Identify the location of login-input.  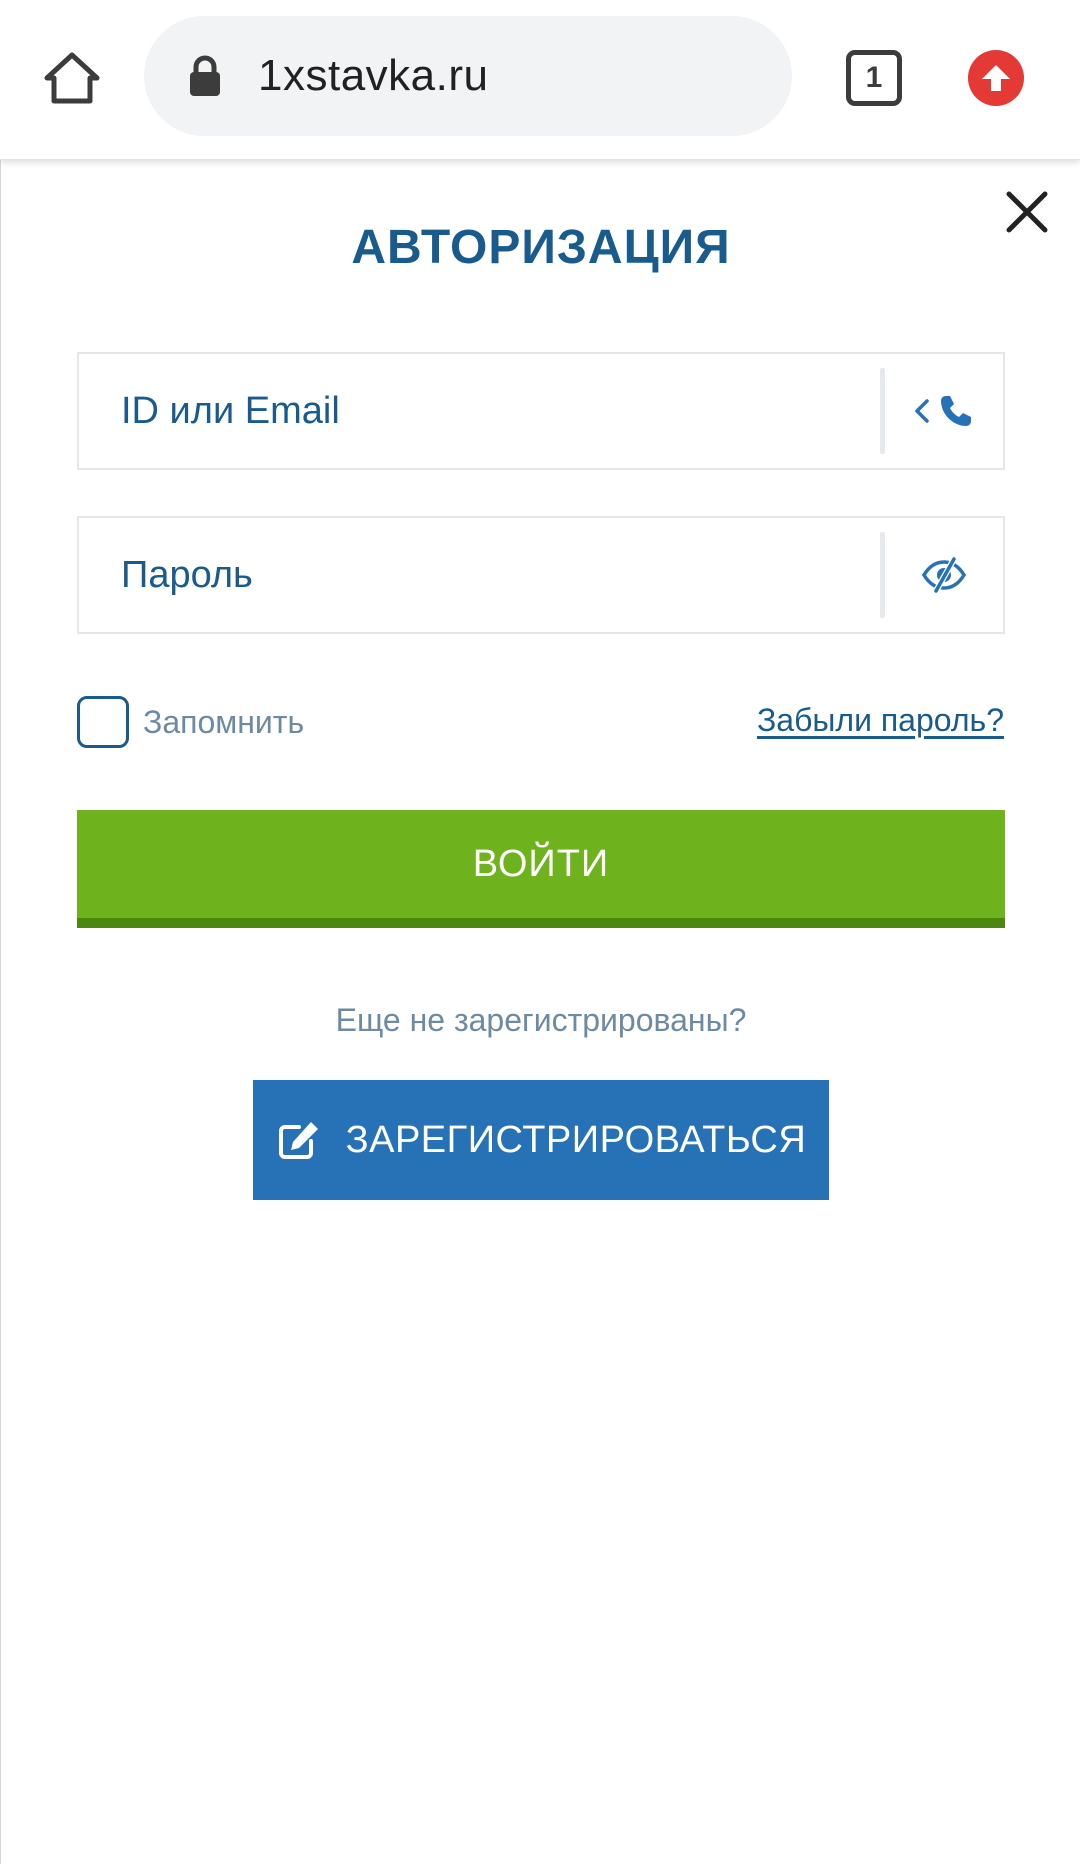
(479, 411).